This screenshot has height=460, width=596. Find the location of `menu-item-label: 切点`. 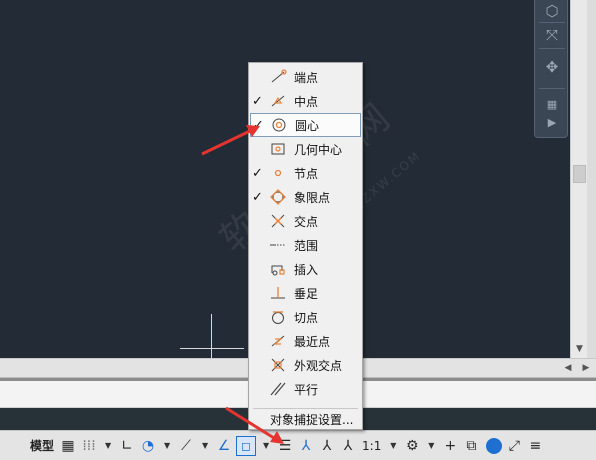

menu-item-label: 切点 is located at coordinates (306, 317).